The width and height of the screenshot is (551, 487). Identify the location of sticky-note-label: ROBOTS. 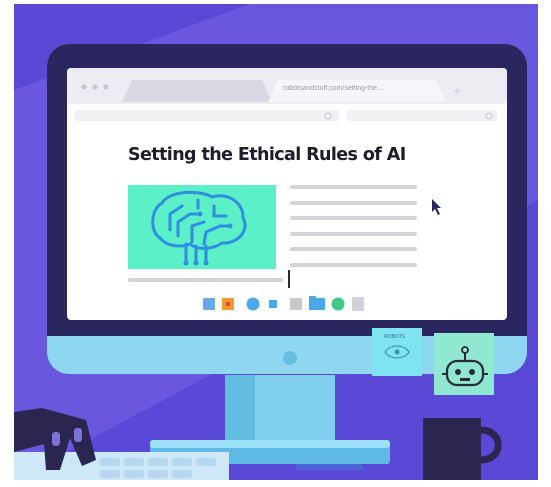
(395, 337).